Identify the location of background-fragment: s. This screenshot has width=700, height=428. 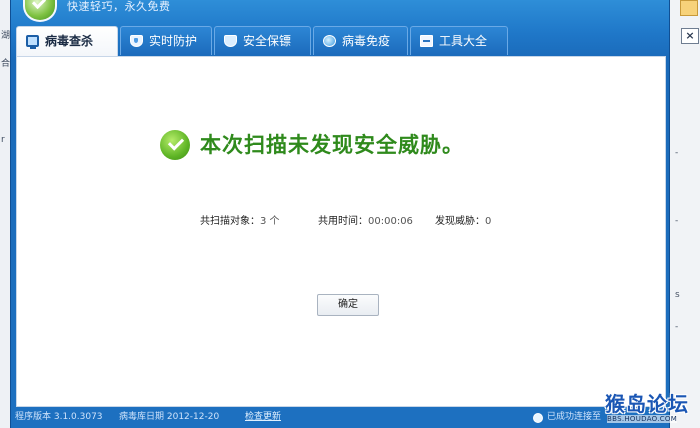
(677, 295).